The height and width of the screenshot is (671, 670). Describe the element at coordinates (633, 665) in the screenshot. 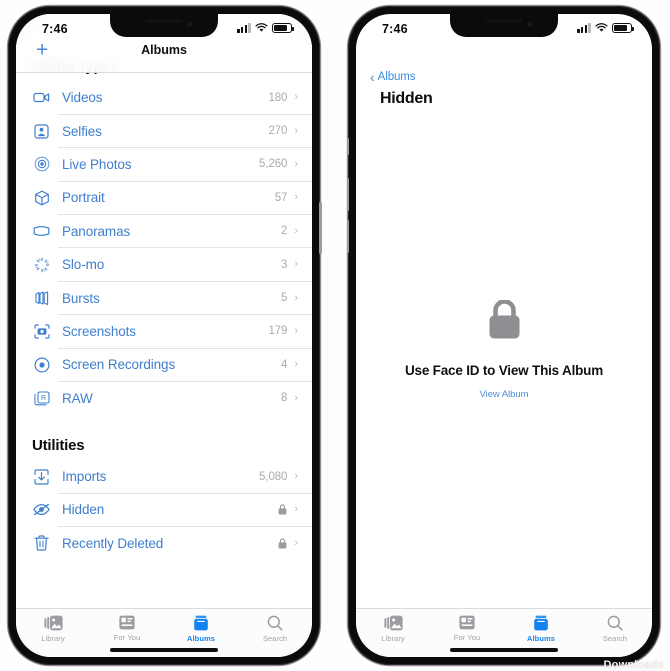

I see `watermark-text: Downloads` at that location.